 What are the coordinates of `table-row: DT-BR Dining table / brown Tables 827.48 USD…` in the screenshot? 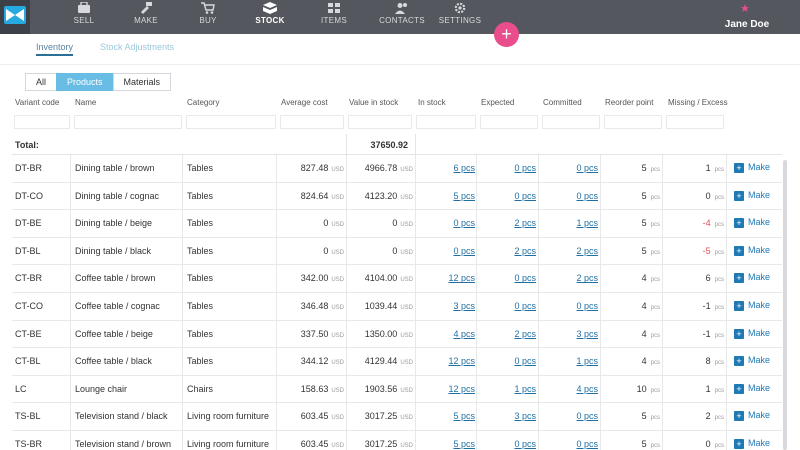 It's located at (397, 169).